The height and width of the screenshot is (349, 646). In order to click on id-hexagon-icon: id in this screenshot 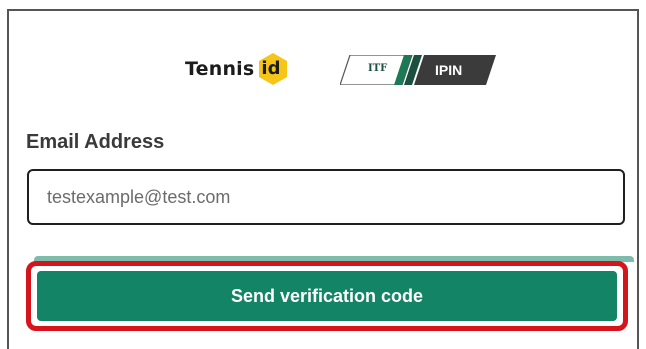, I will do `click(273, 69)`.